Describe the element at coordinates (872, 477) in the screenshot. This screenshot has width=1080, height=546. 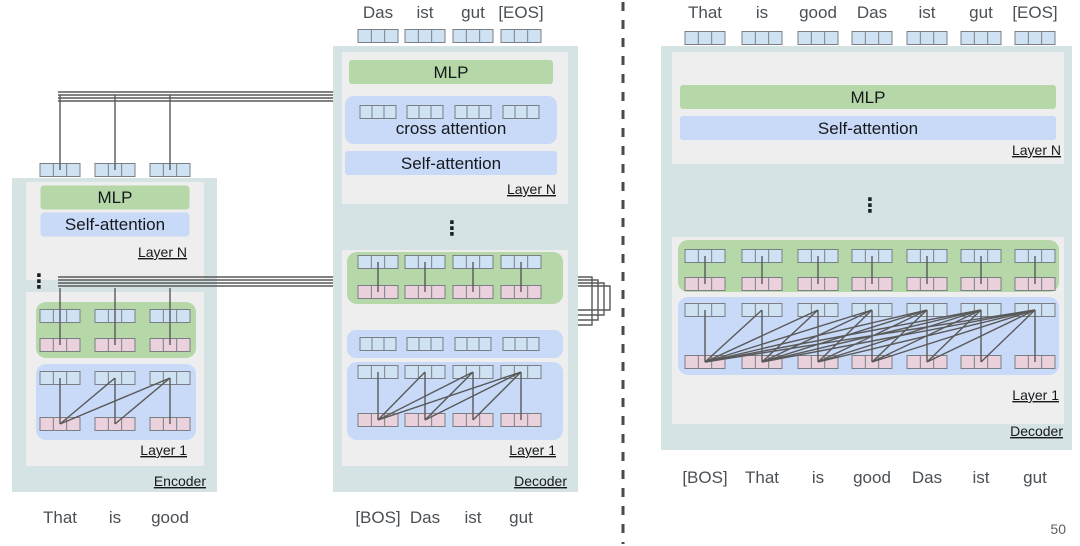
I see `right-input-token-3: good` at that location.